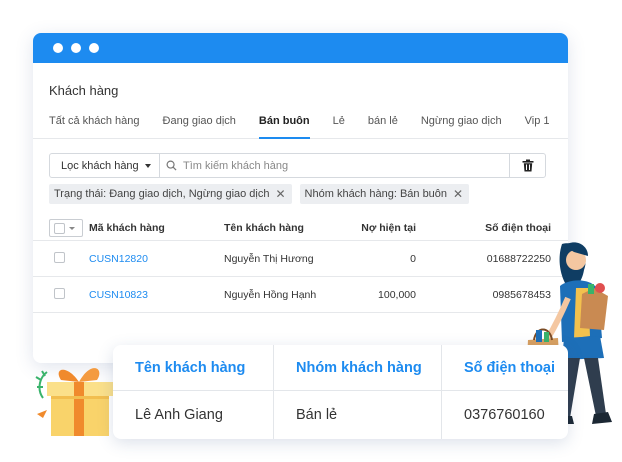 This screenshot has height=462, width=622. I want to click on customer-name: Nguyễn Hồng Hạnh, so click(270, 294).